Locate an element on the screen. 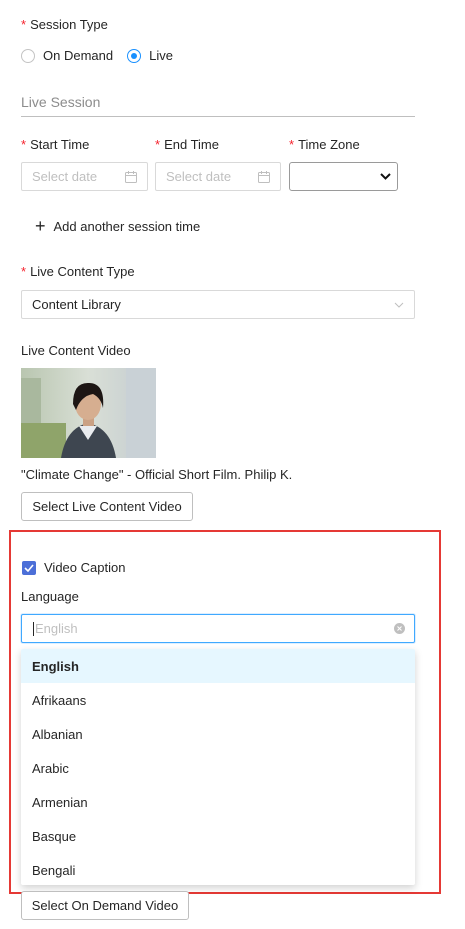 The width and height of the screenshot is (465, 929). language-option-albanian: Albanian is located at coordinates (218, 734).